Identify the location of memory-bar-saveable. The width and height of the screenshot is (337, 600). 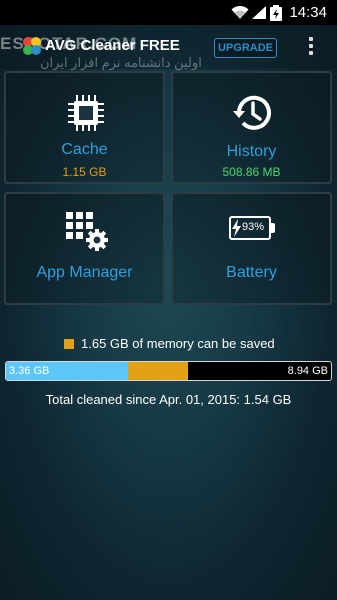
(158, 371).